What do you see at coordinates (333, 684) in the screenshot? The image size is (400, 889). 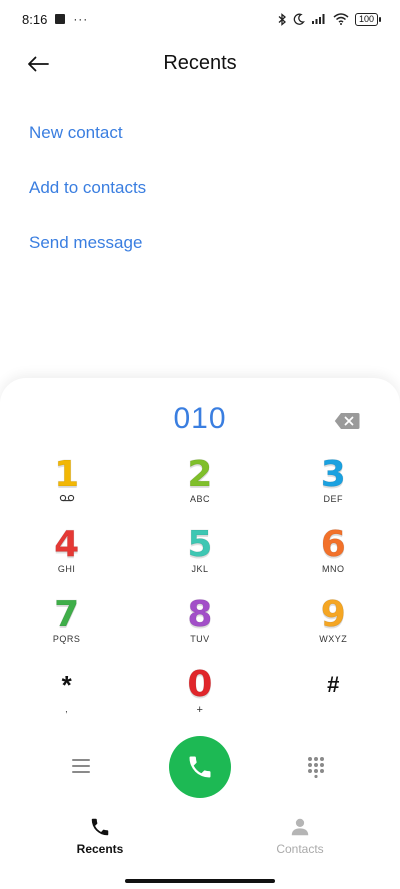 I see `key-digit: #` at bounding box center [333, 684].